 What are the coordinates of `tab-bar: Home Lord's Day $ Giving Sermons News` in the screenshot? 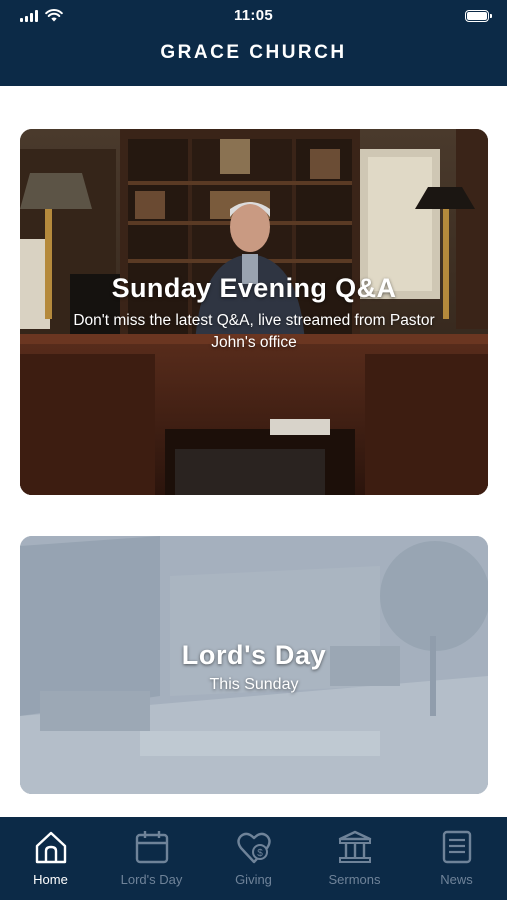 It's located at (253, 858).